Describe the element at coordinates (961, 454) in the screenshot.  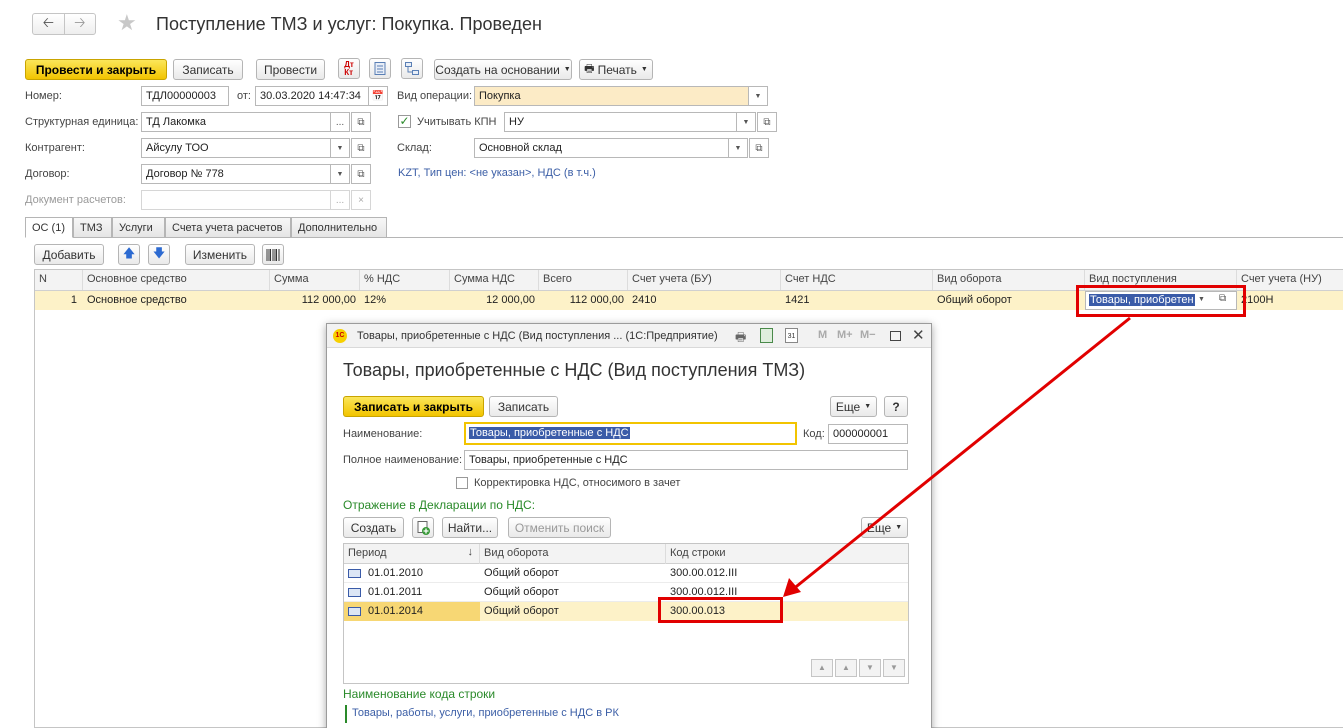
I see `arrow-line` at that location.